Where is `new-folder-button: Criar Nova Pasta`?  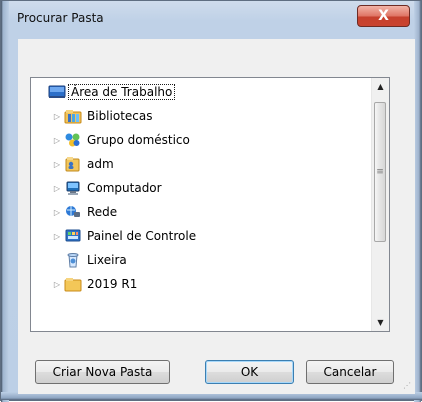
new-folder-button: Criar Nova Pasta is located at coordinates (102, 372).